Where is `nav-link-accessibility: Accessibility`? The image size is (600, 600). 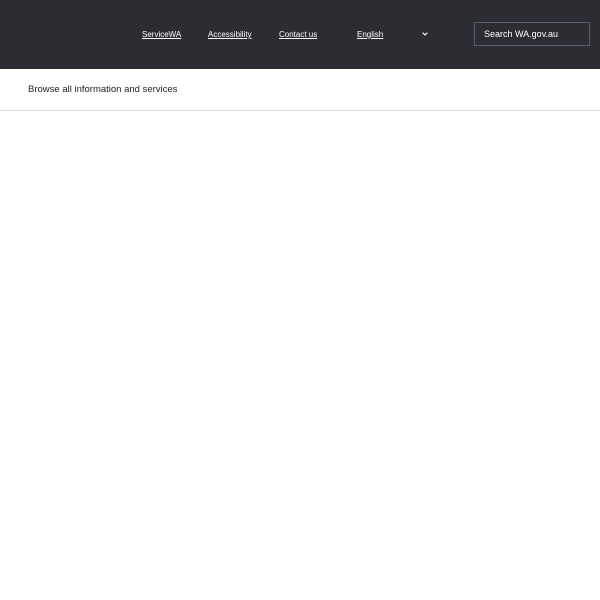 nav-link-accessibility: Accessibility is located at coordinates (230, 34).